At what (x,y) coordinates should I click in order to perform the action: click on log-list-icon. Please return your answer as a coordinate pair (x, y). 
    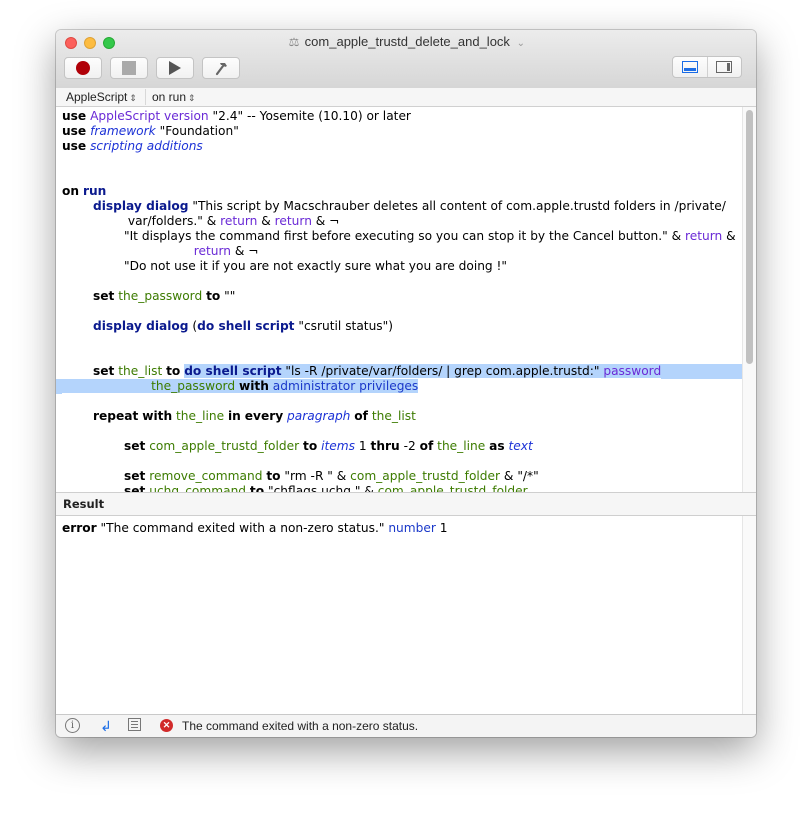
    Looking at the image, I should click on (134, 724).